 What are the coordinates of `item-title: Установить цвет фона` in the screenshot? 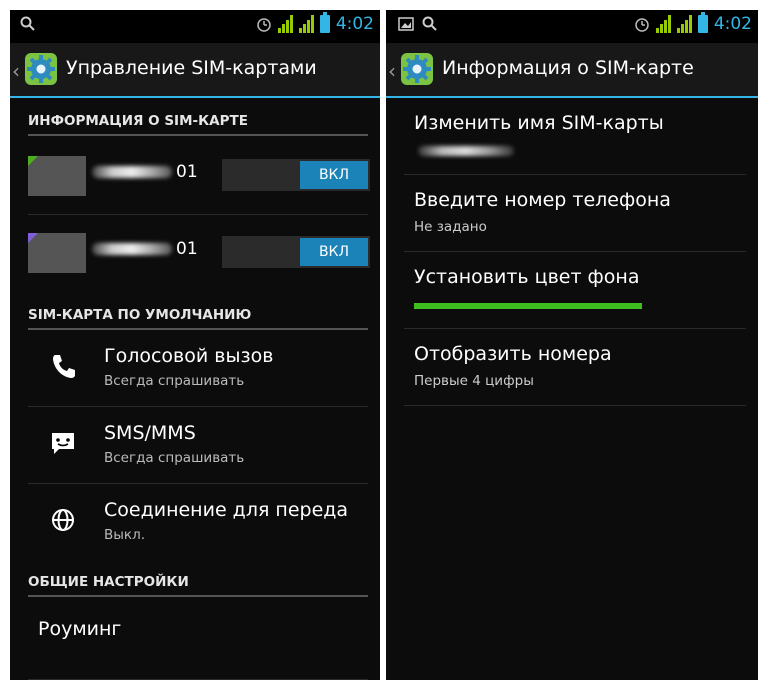 It's located at (527, 277).